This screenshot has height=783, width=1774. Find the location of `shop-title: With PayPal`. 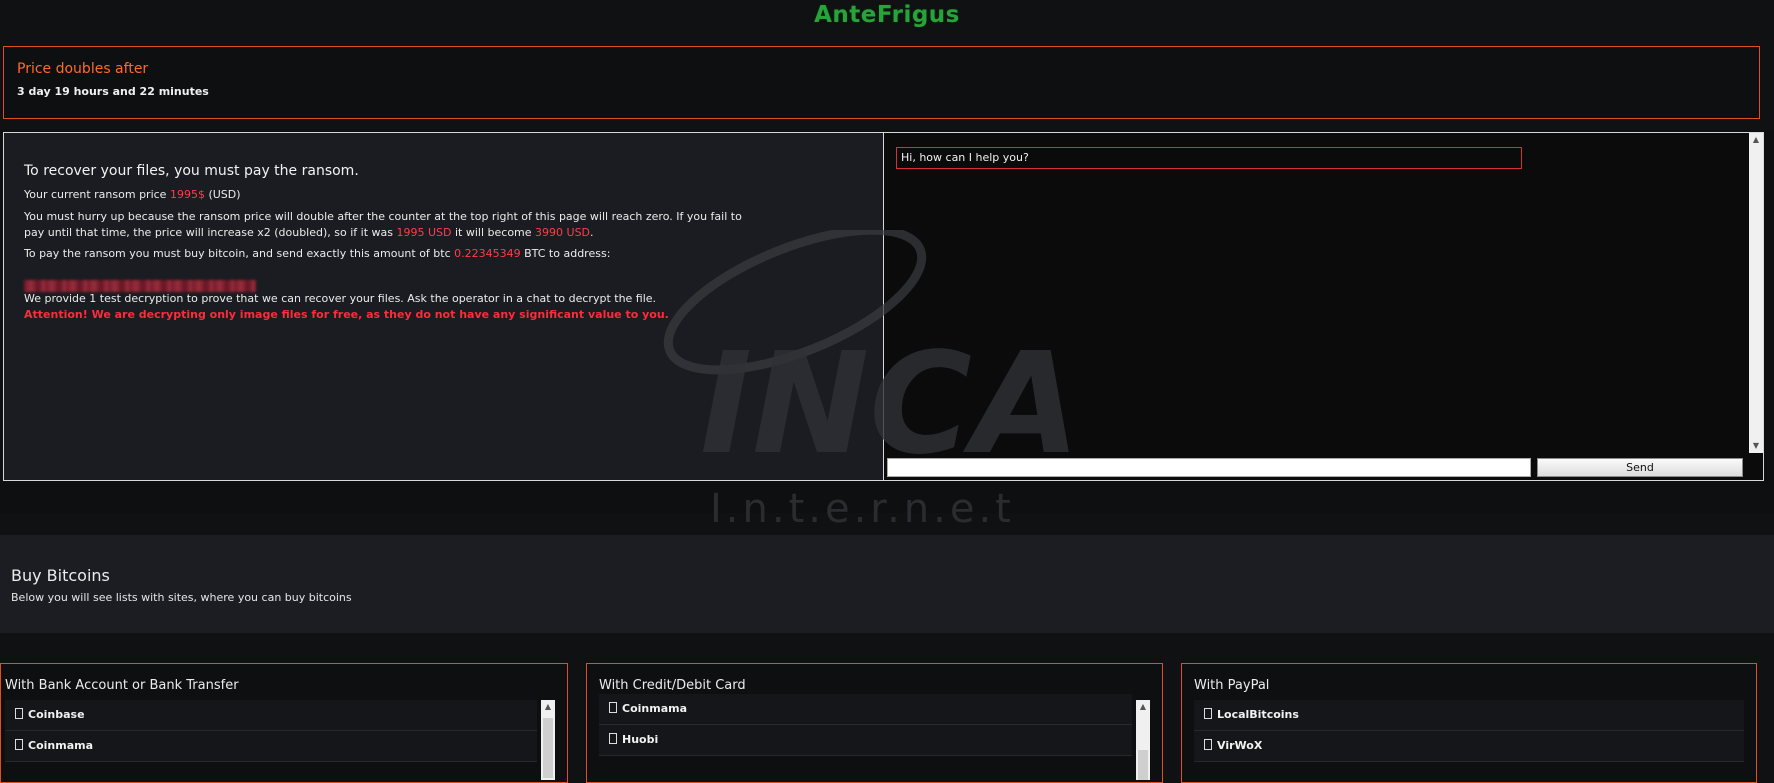

shop-title: With PayPal is located at coordinates (1232, 685).